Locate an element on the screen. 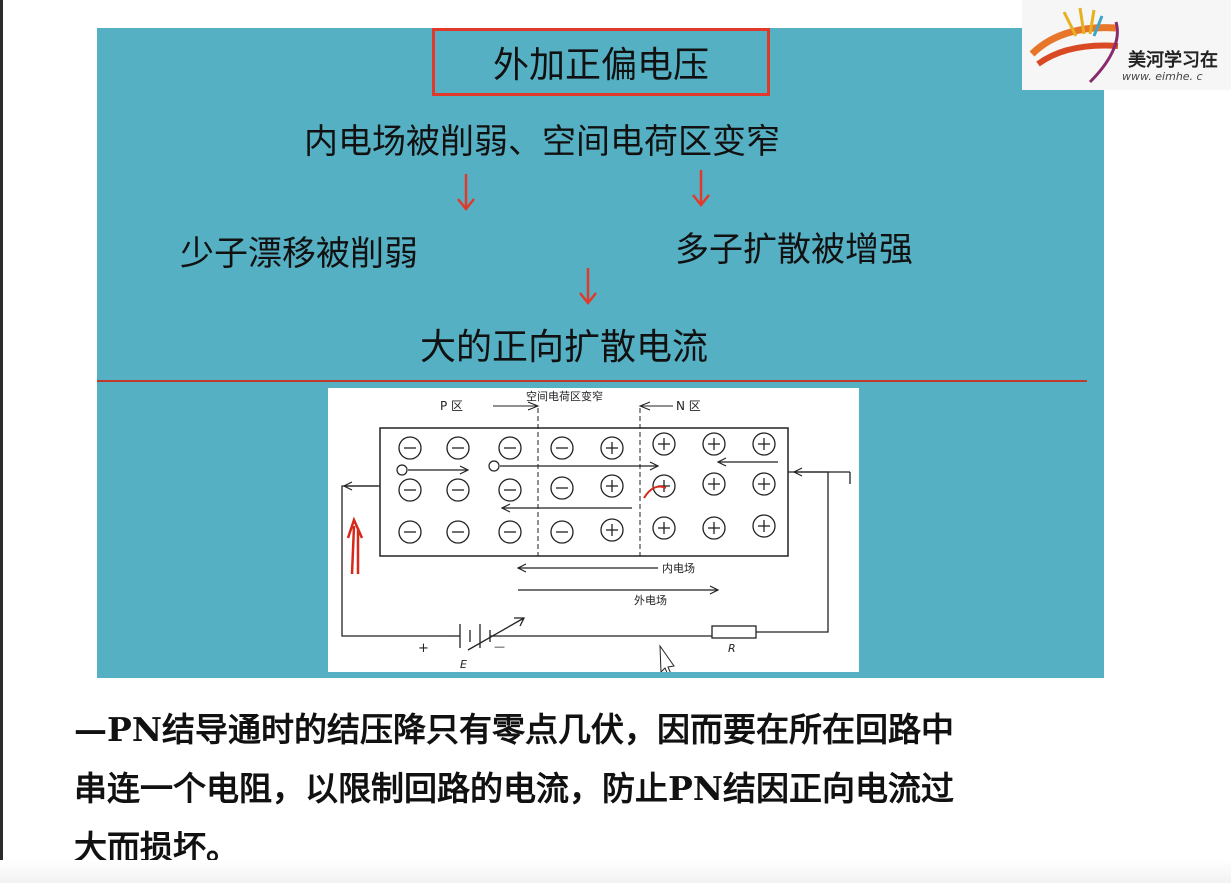 This screenshot has height=883, width=1231. label-n-region: N 区 is located at coordinates (688, 406).